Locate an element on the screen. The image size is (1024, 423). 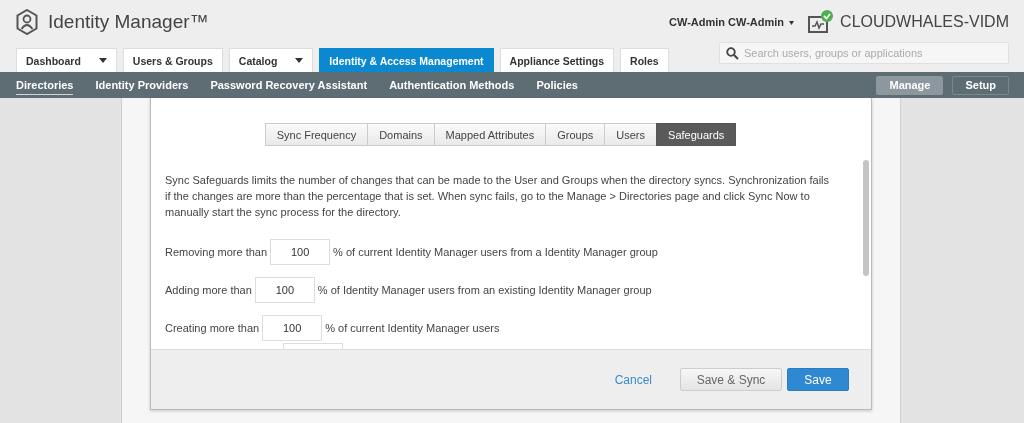
search-field: Search users, groups or applications is located at coordinates (864, 53).